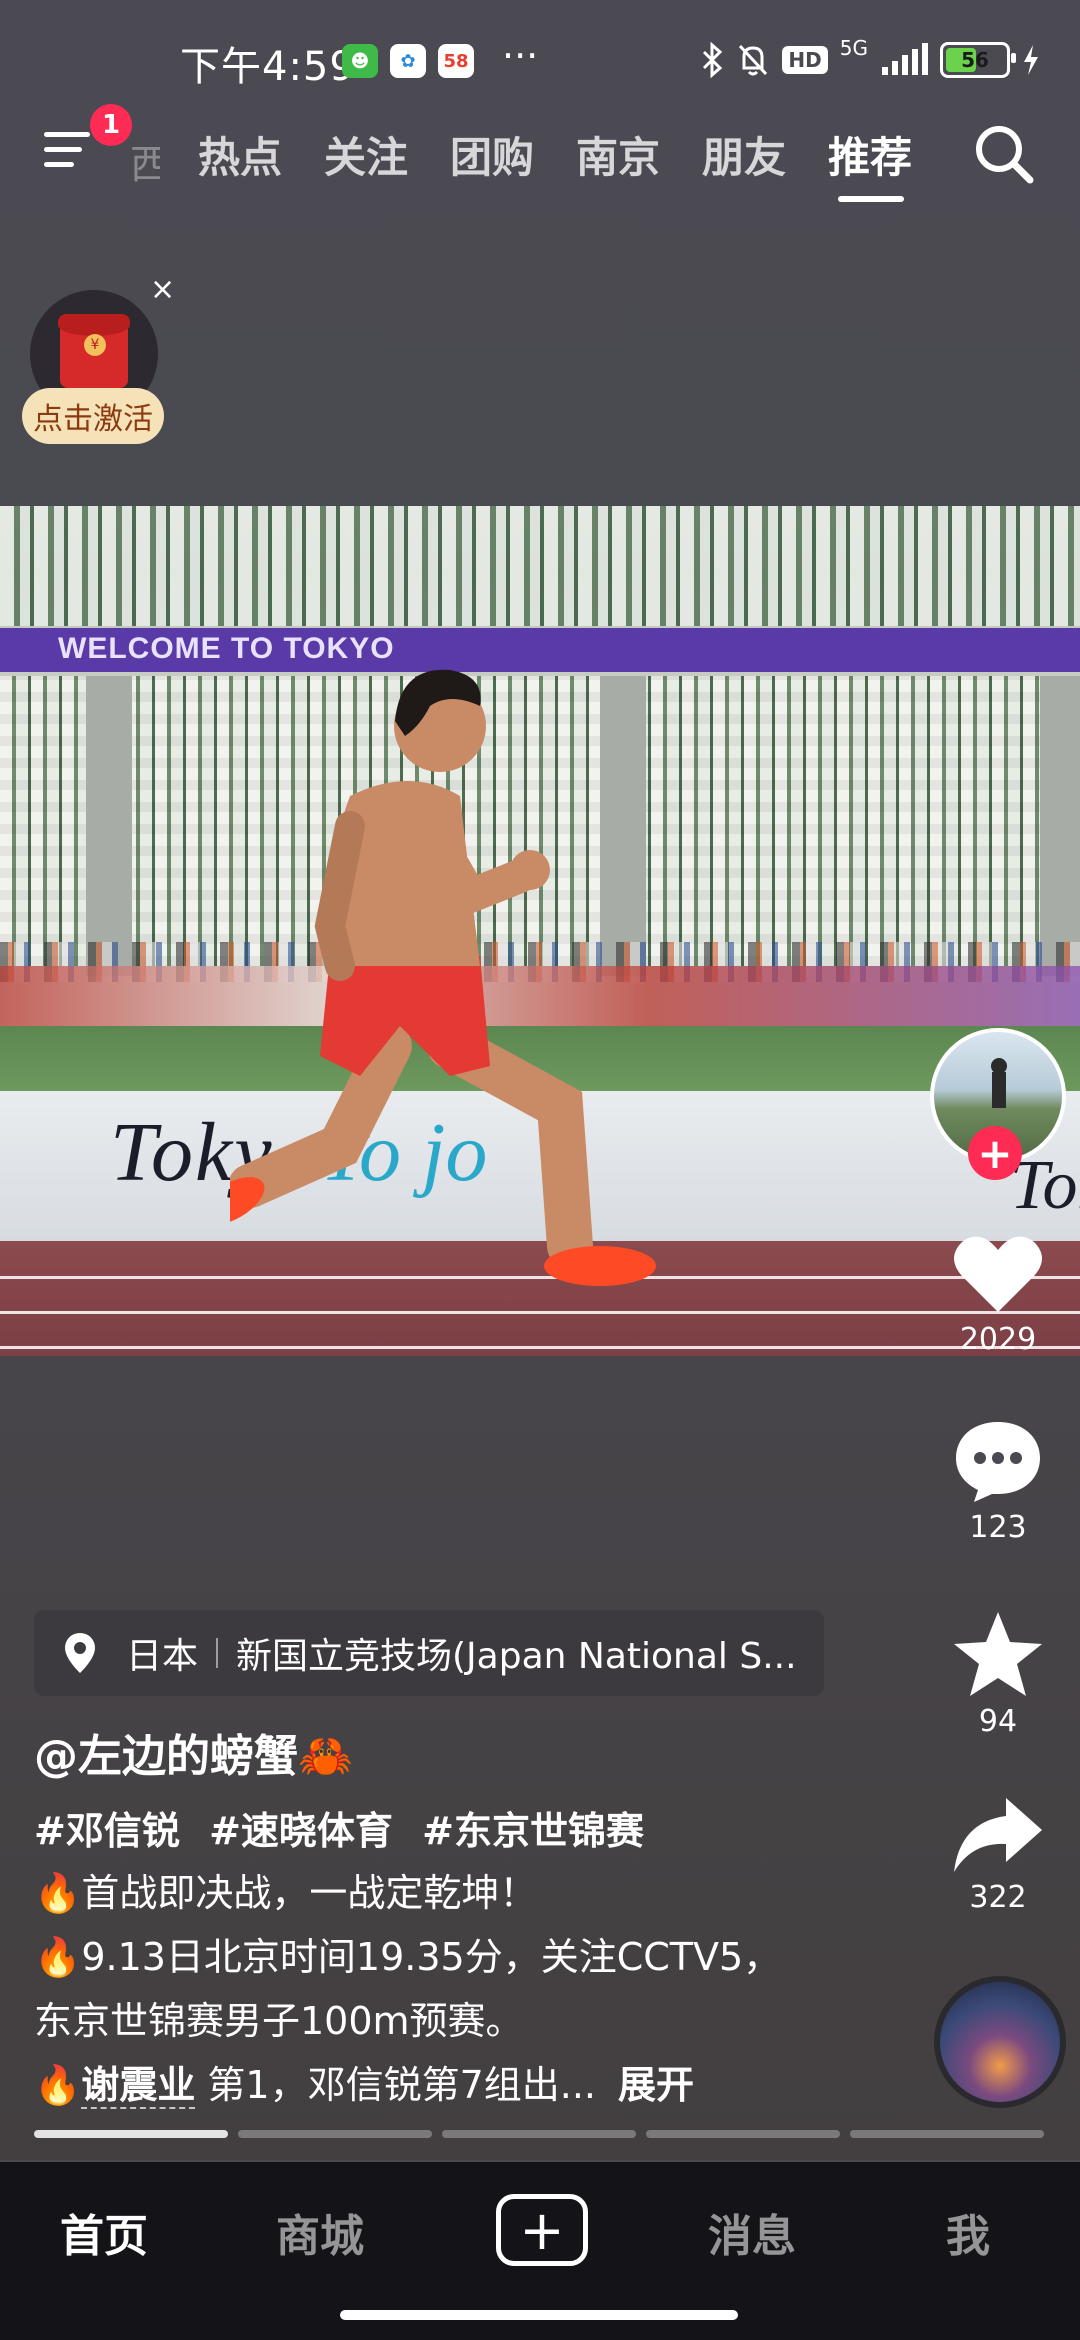  Describe the element at coordinates (998, 1462) in the screenshot. I see `comment-icon` at that location.